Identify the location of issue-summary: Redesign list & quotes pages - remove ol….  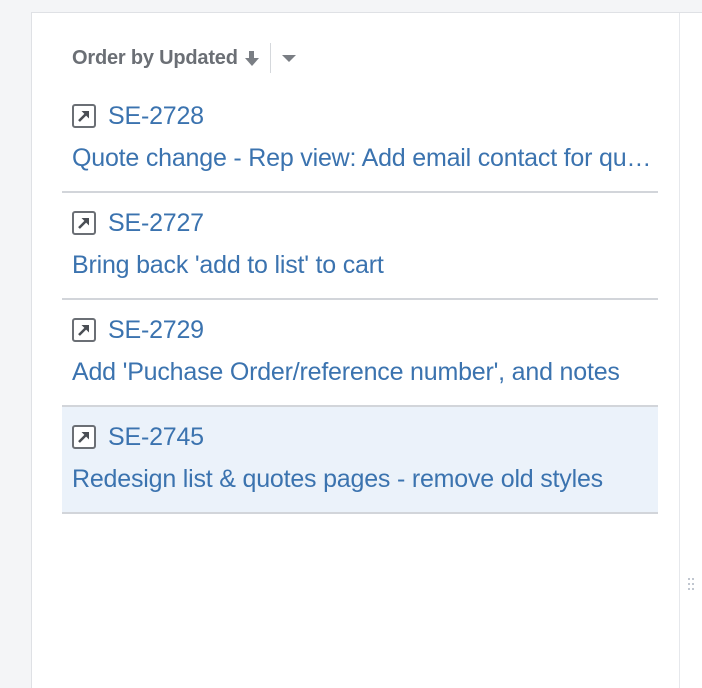
(364, 479).